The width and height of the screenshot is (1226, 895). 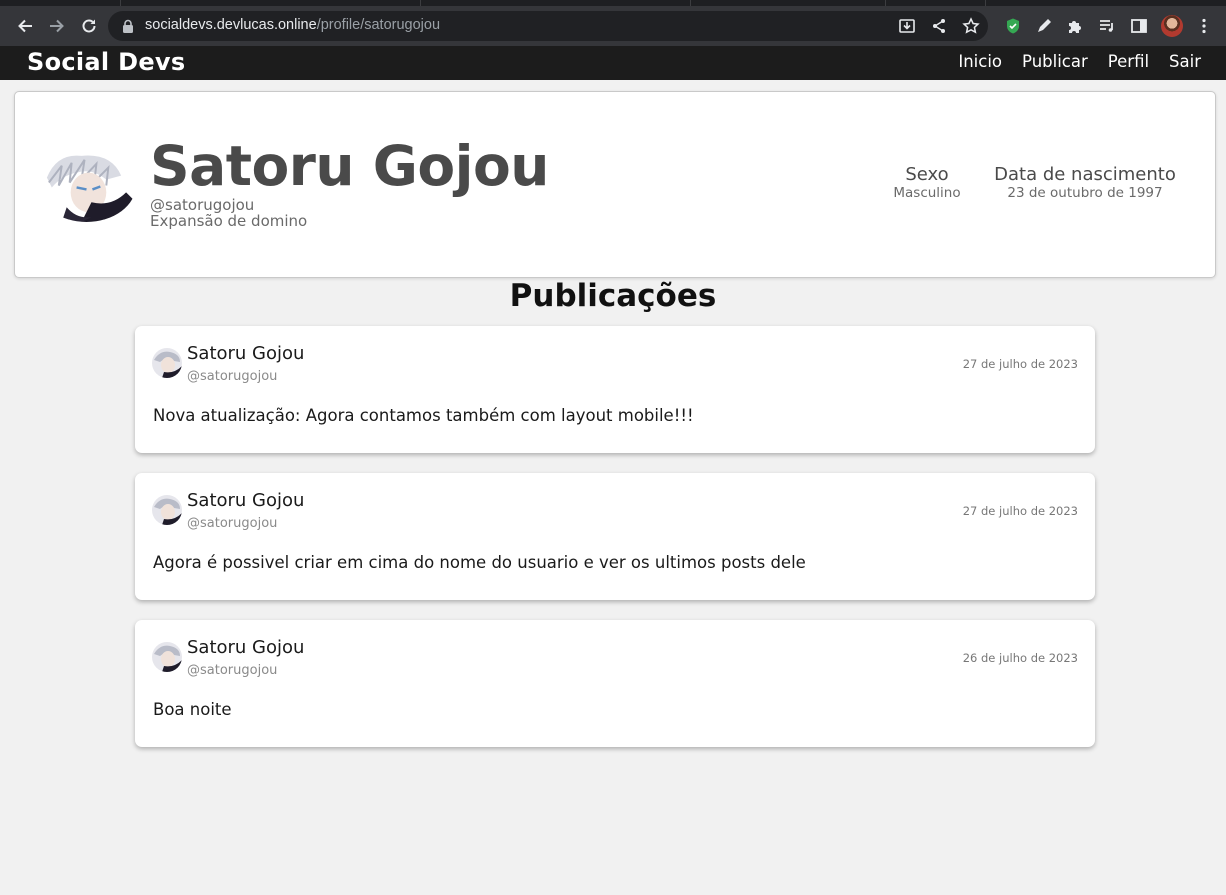 I want to click on post-text: Boa noite, so click(x=192, y=709).